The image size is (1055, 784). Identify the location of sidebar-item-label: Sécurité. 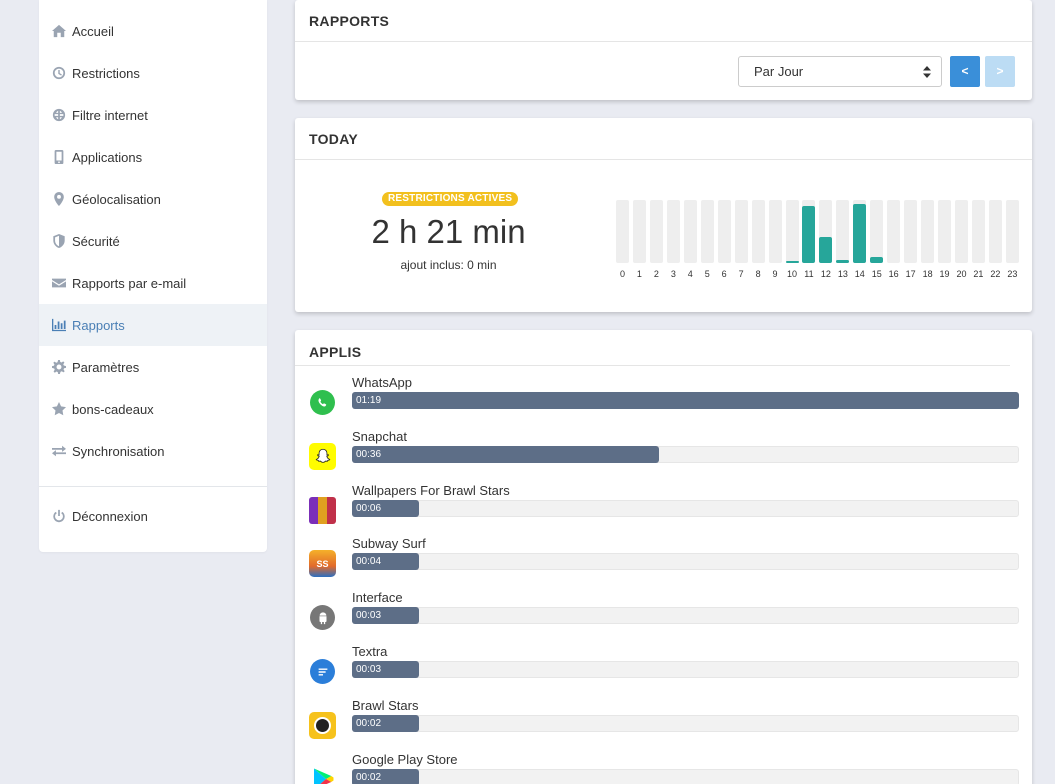
(96, 241).